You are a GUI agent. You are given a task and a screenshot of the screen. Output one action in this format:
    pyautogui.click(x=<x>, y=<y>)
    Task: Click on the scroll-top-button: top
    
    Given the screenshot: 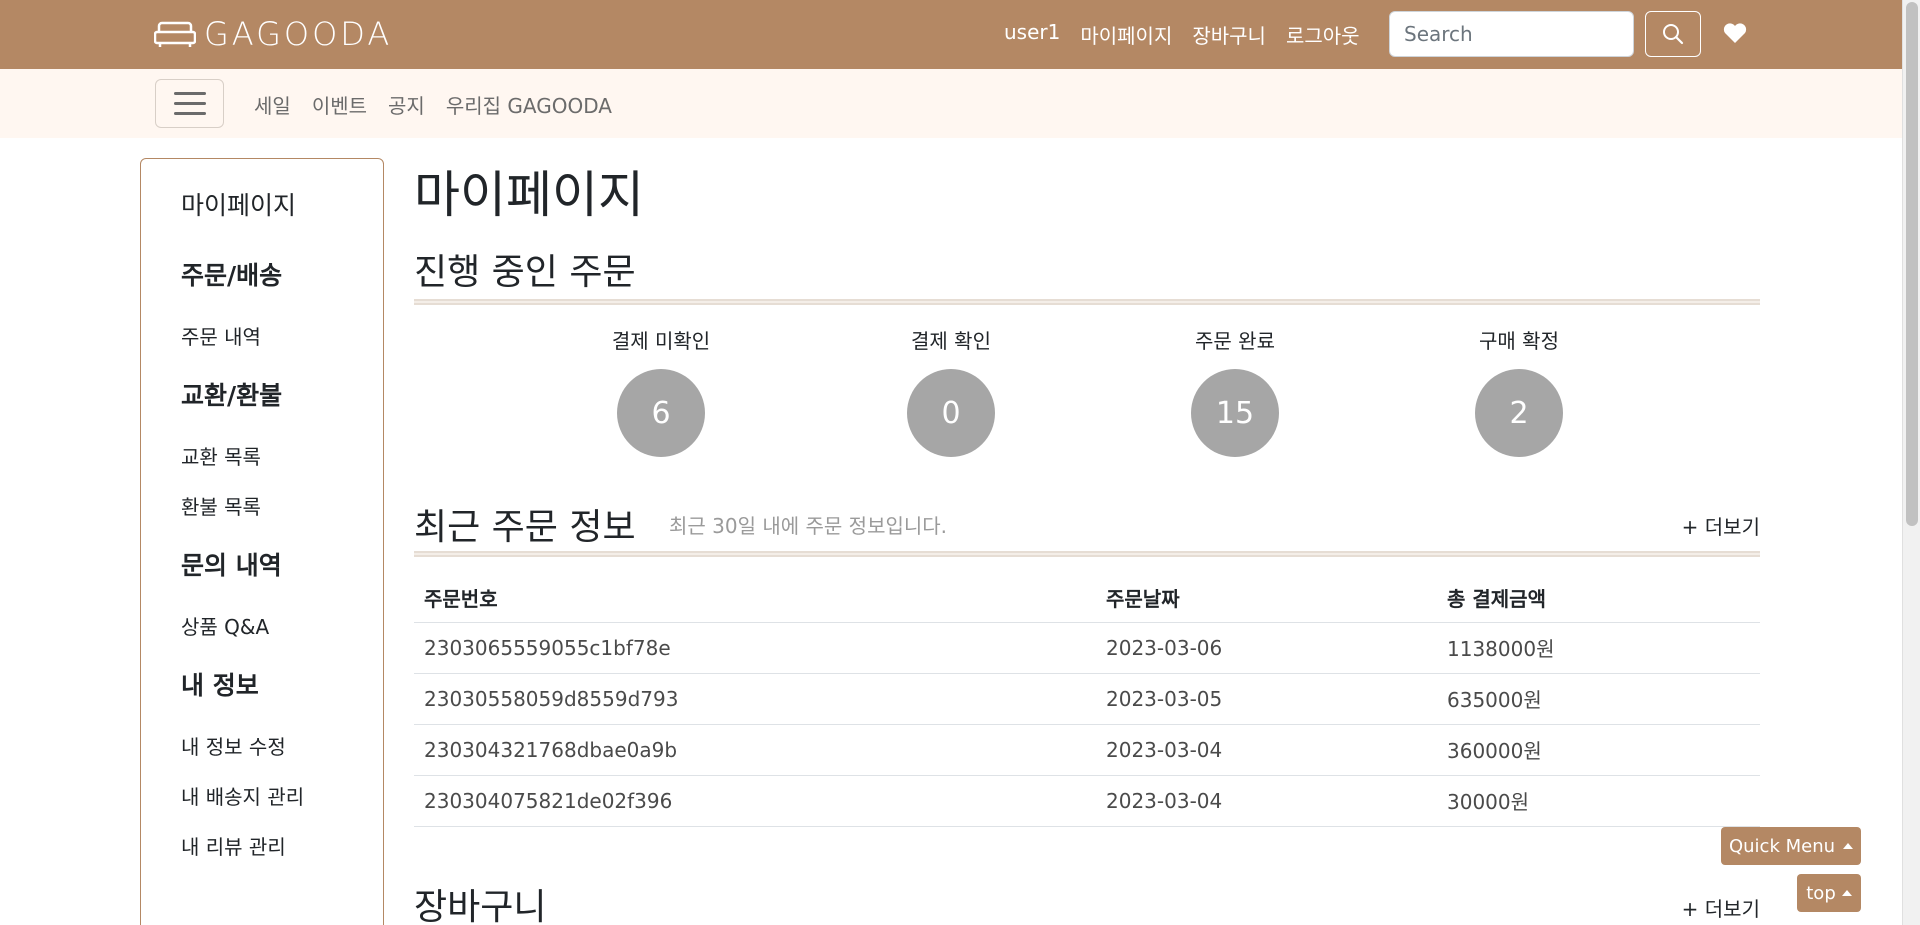 What is the action you would take?
    pyautogui.click(x=1829, y=893)
    